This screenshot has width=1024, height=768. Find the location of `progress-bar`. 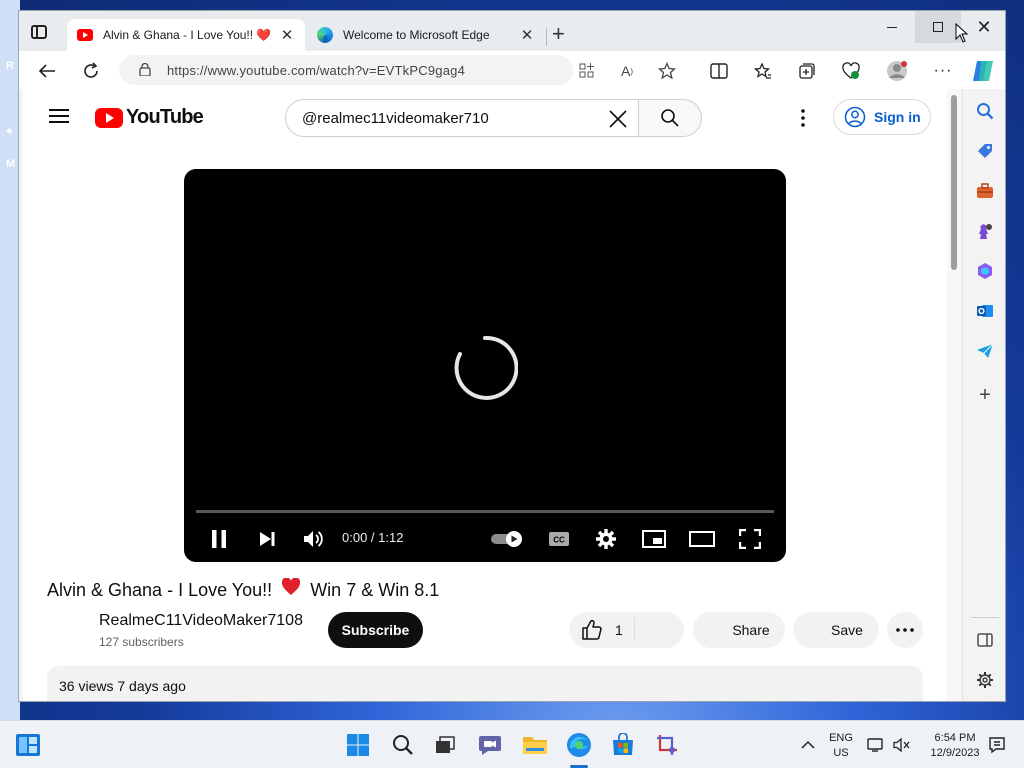

progress-bar is located at coordinates (485, 511).